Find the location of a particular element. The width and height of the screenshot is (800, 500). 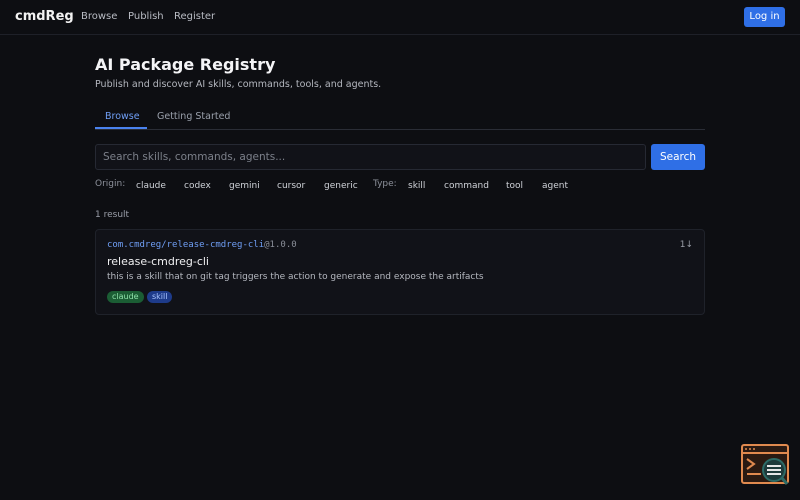

type-chip-command: command is located at coordinates (466, 186).